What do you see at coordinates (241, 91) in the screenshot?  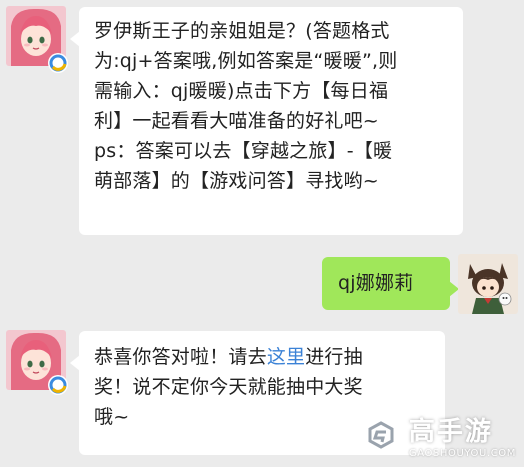 I see `message-line: 需输入：qj暖暖)点击下方【每日福` at bounding box center [241, 91].